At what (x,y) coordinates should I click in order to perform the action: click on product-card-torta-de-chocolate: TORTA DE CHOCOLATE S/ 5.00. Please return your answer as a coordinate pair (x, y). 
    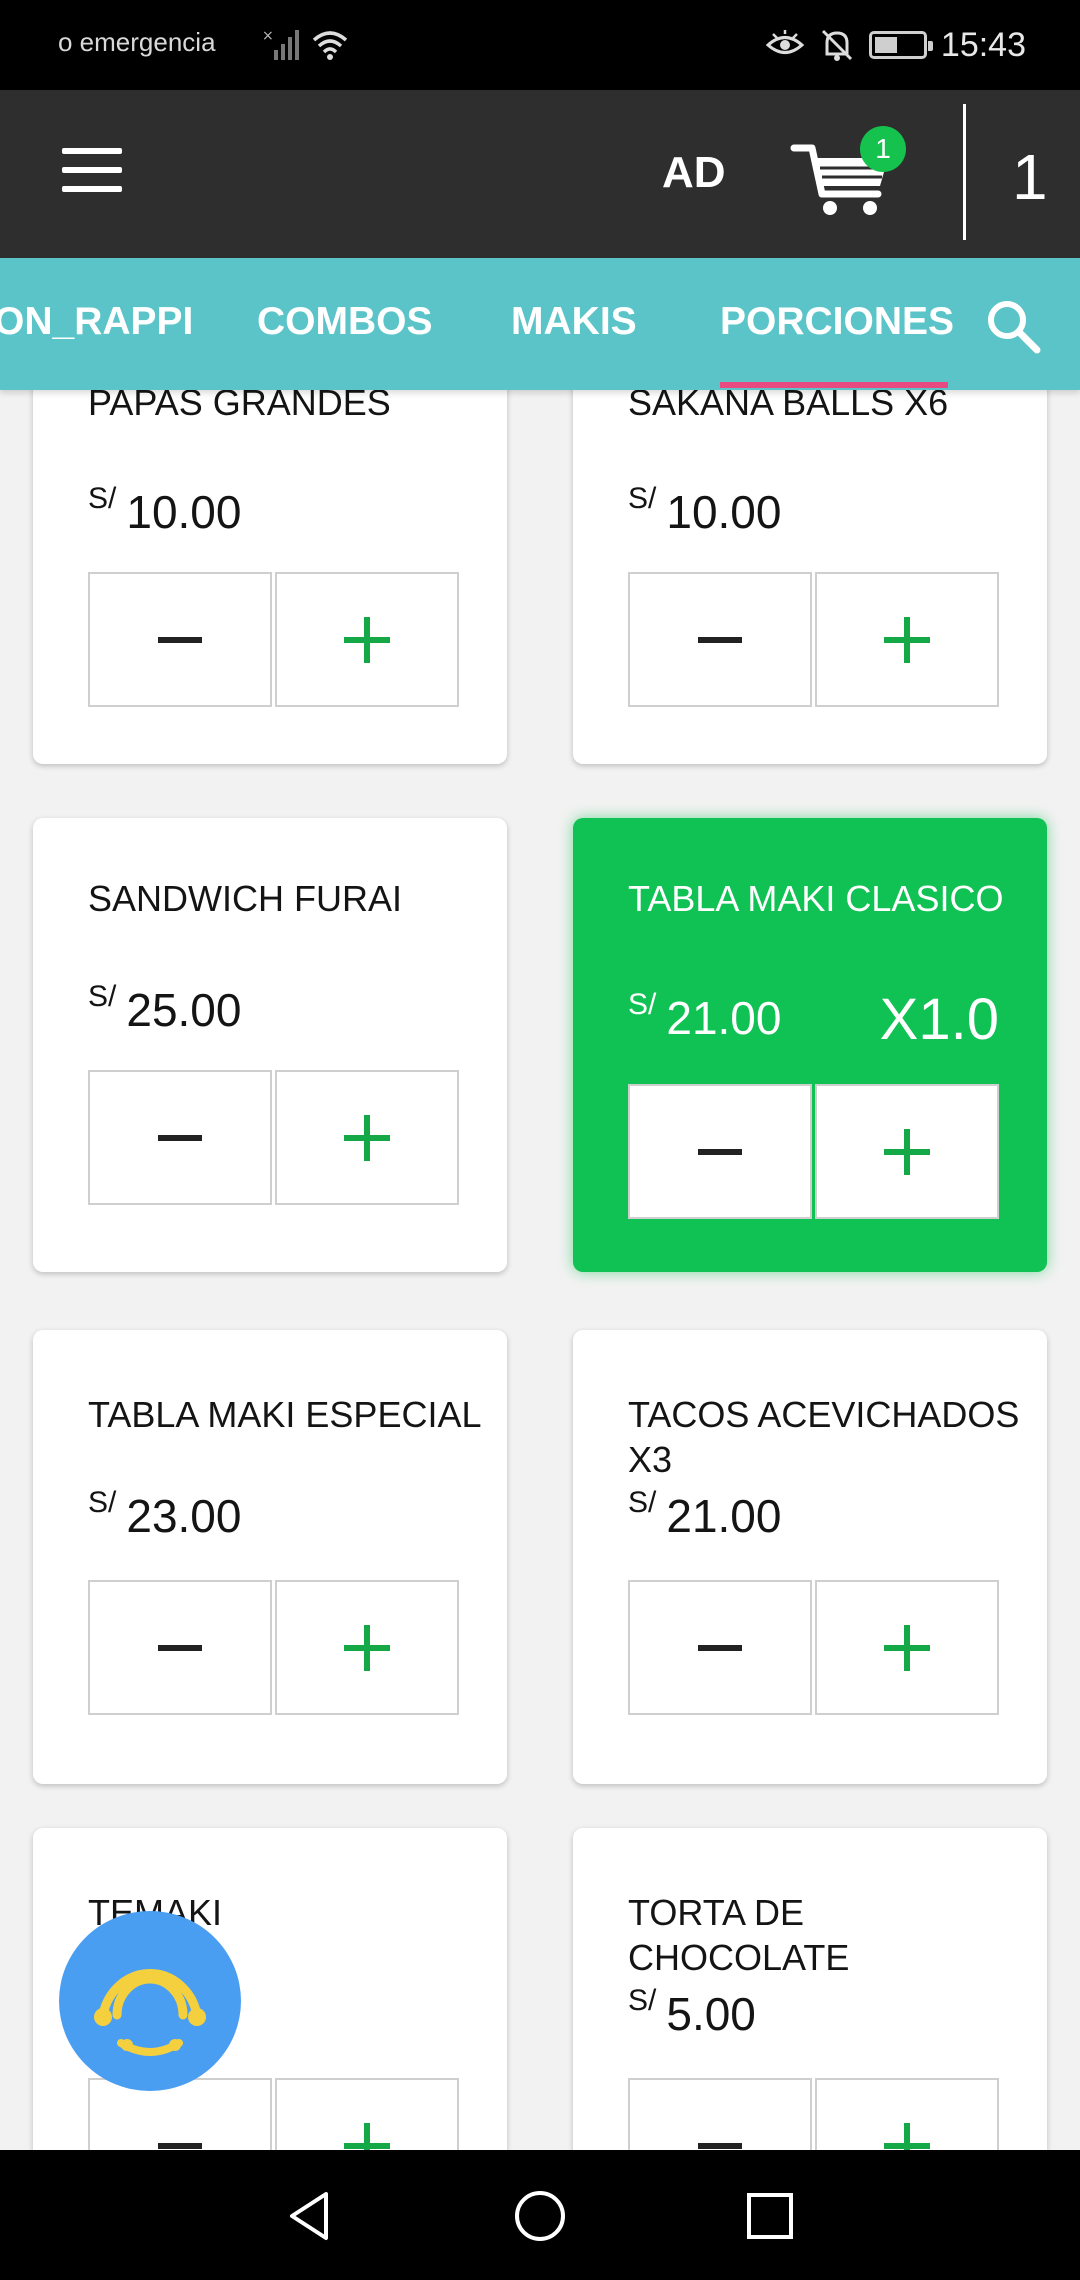
    Looking at the image, I should click on (810, 1989).